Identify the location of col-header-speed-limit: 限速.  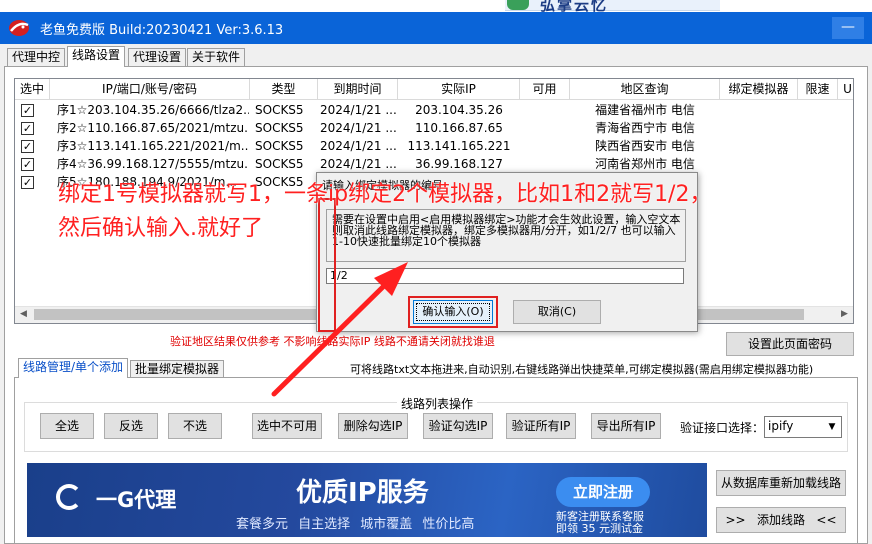
(818, 89).